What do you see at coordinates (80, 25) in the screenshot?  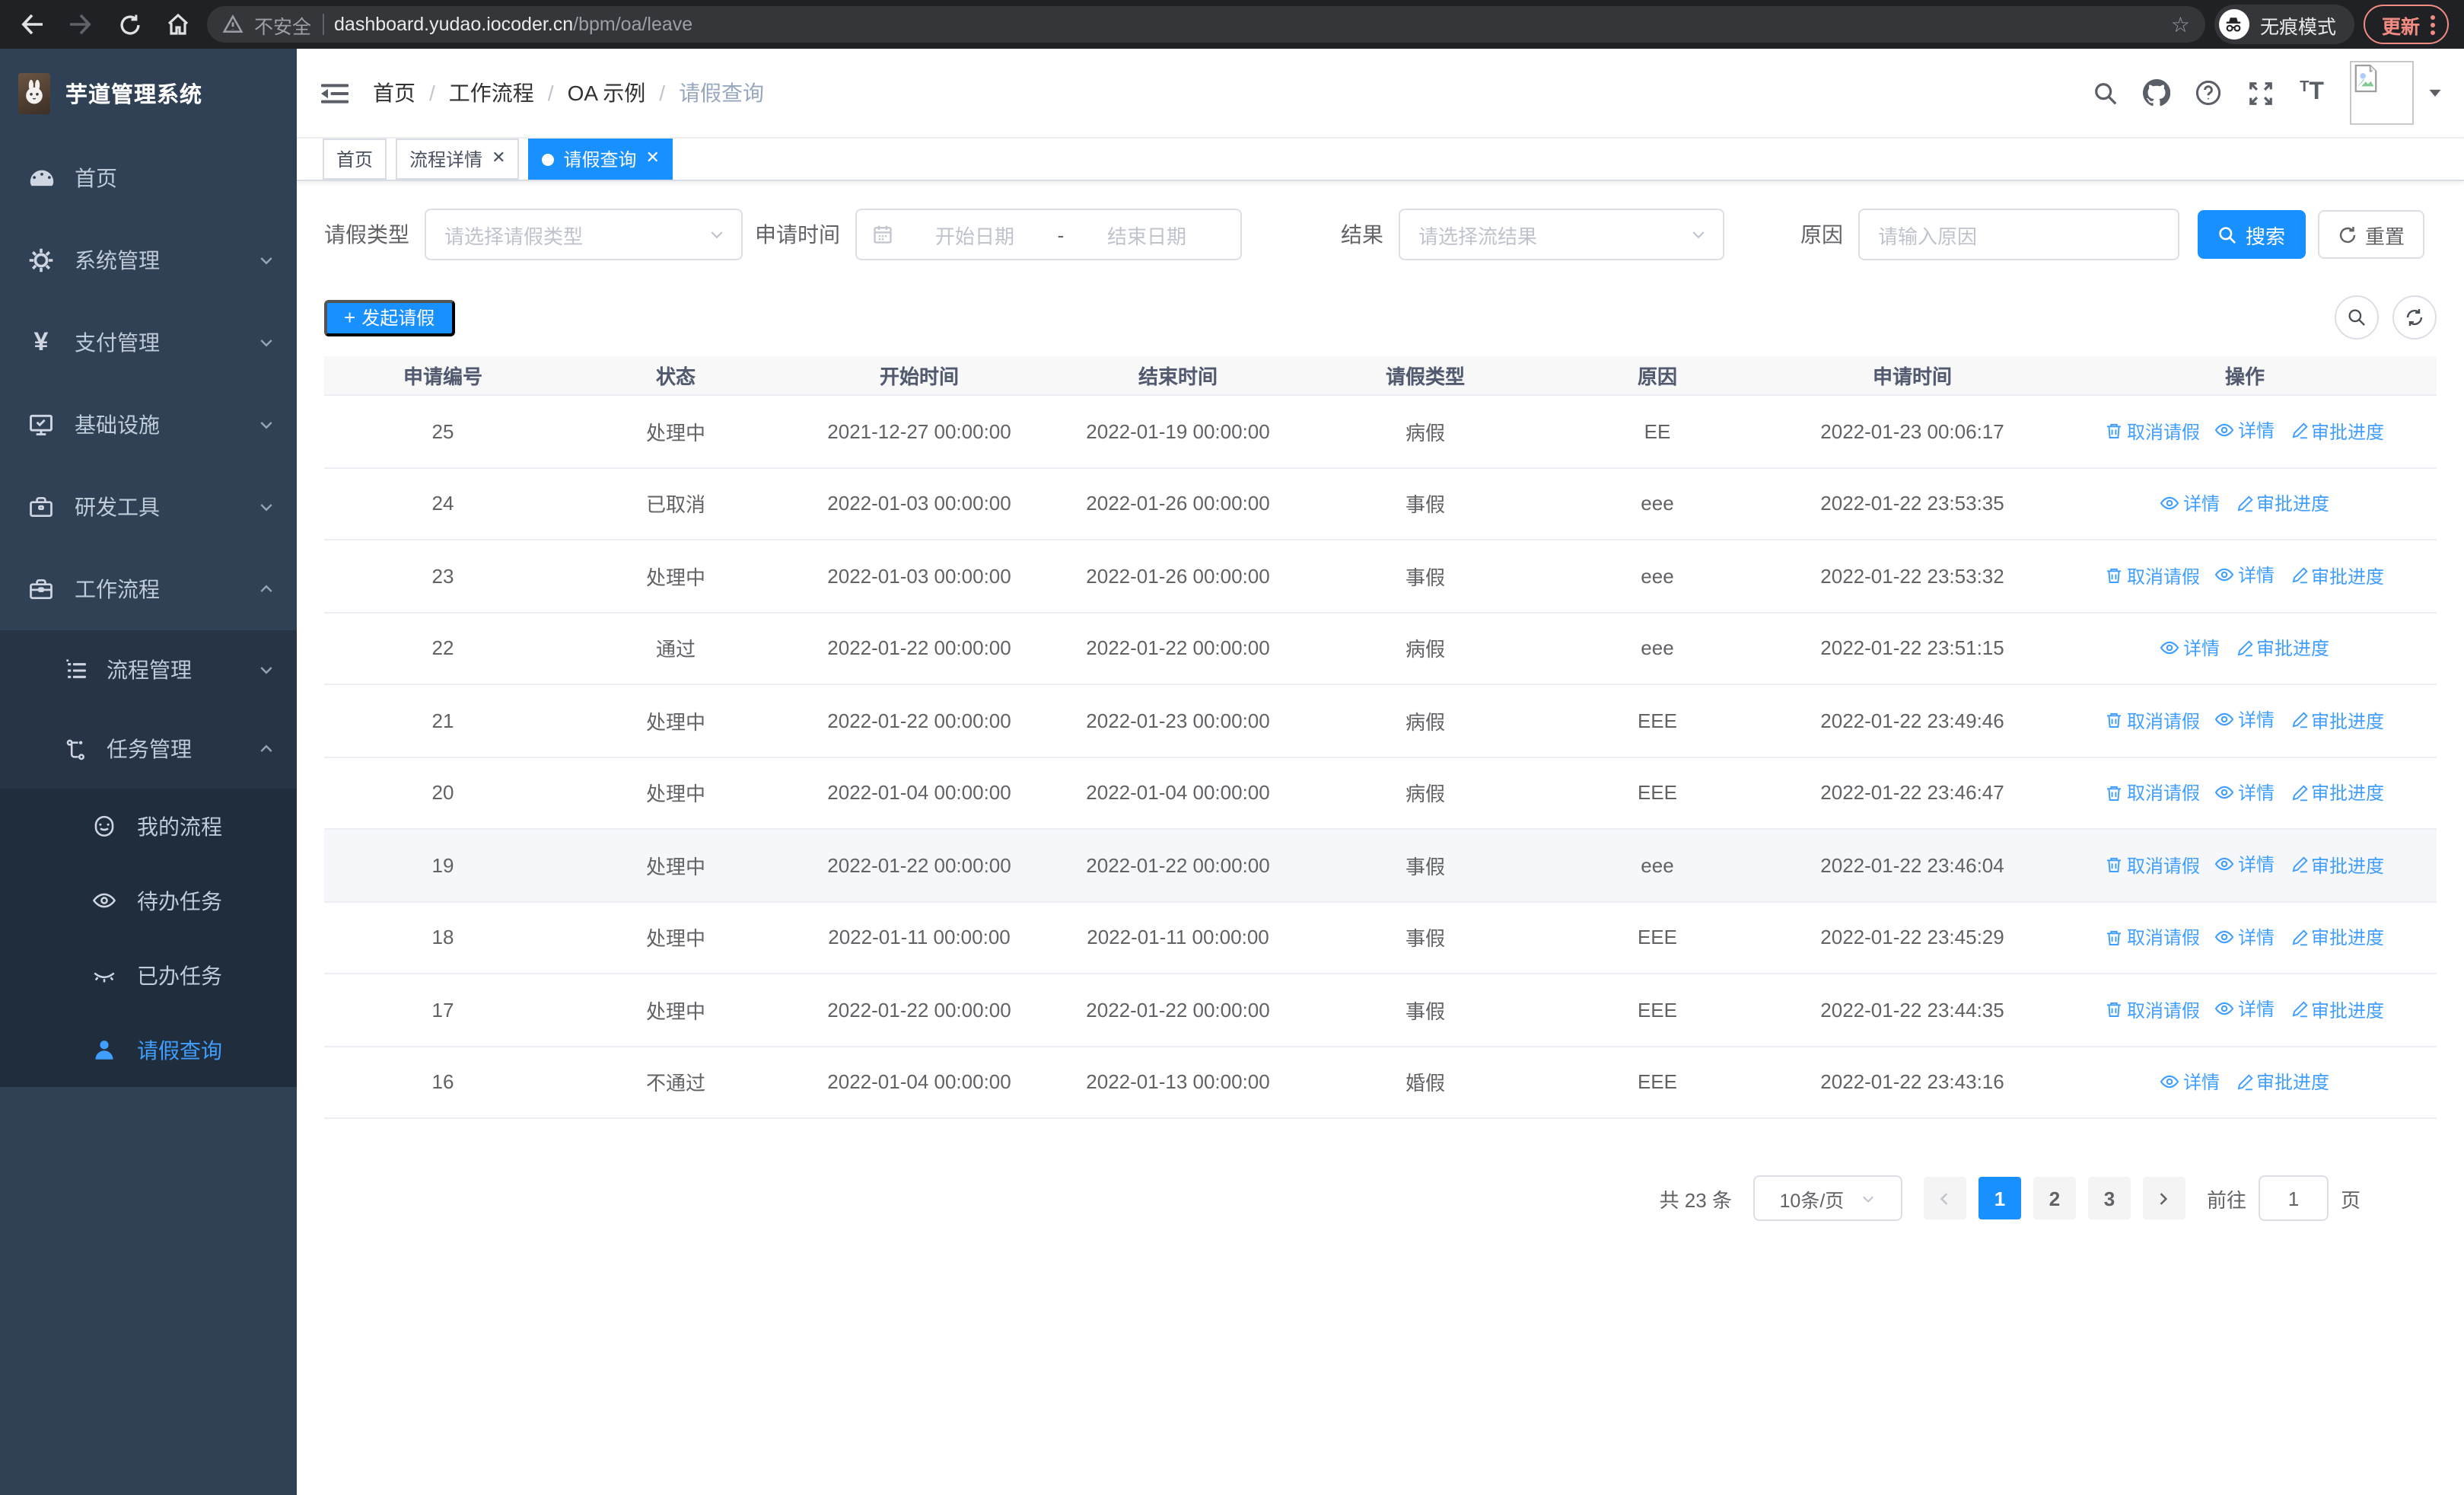 I see `forward-icon` at bounding box center [80, 25].